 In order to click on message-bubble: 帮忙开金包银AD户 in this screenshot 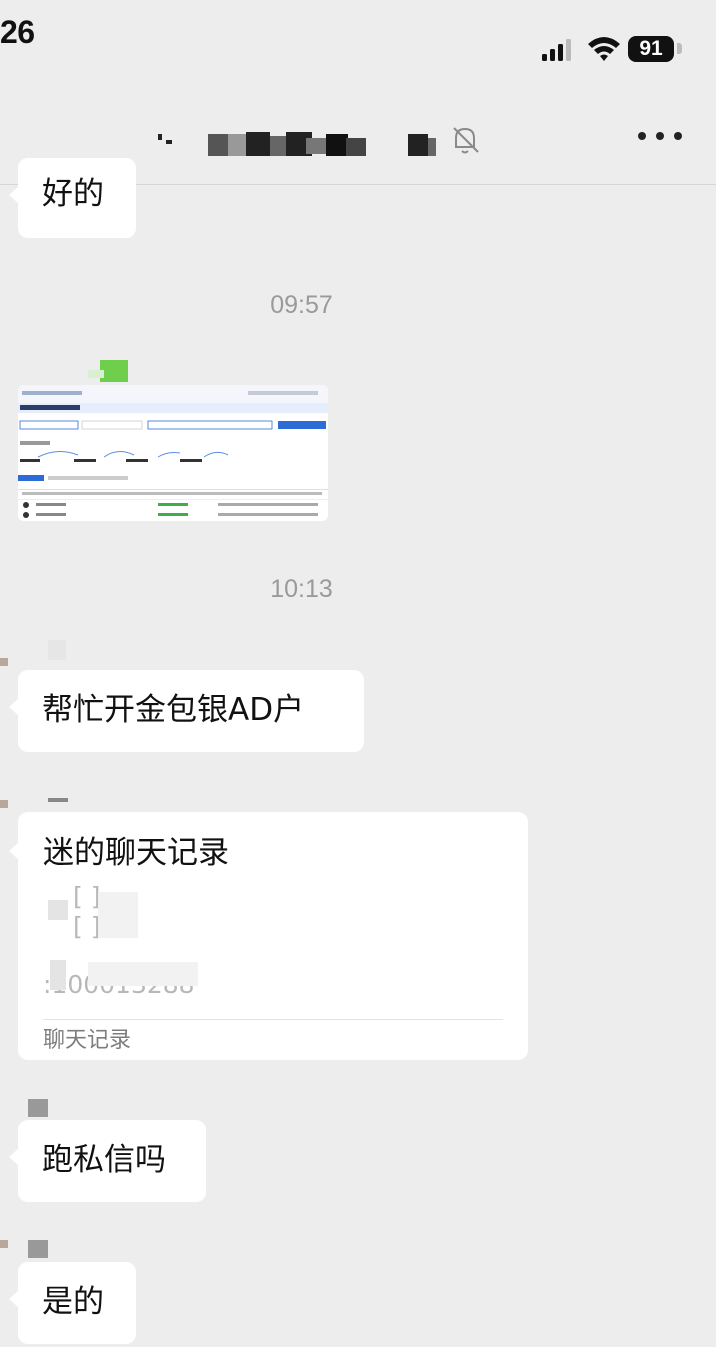, I will do `click(186, 711)`.